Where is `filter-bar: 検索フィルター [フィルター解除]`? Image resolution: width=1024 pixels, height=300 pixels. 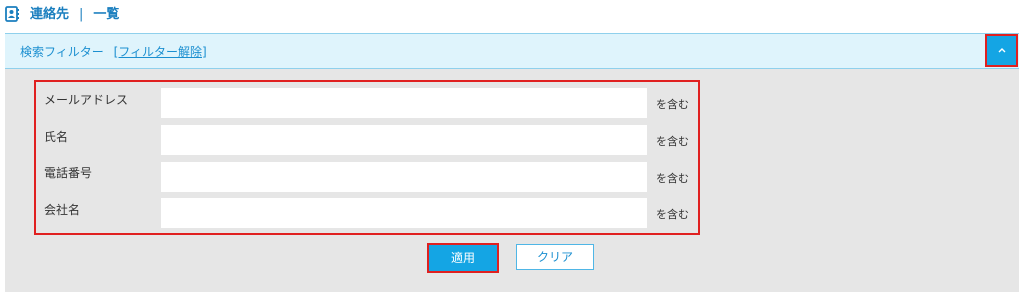 filter-bar: 検索フィルター [フィルター解除] is located at coordinates (512, 51).